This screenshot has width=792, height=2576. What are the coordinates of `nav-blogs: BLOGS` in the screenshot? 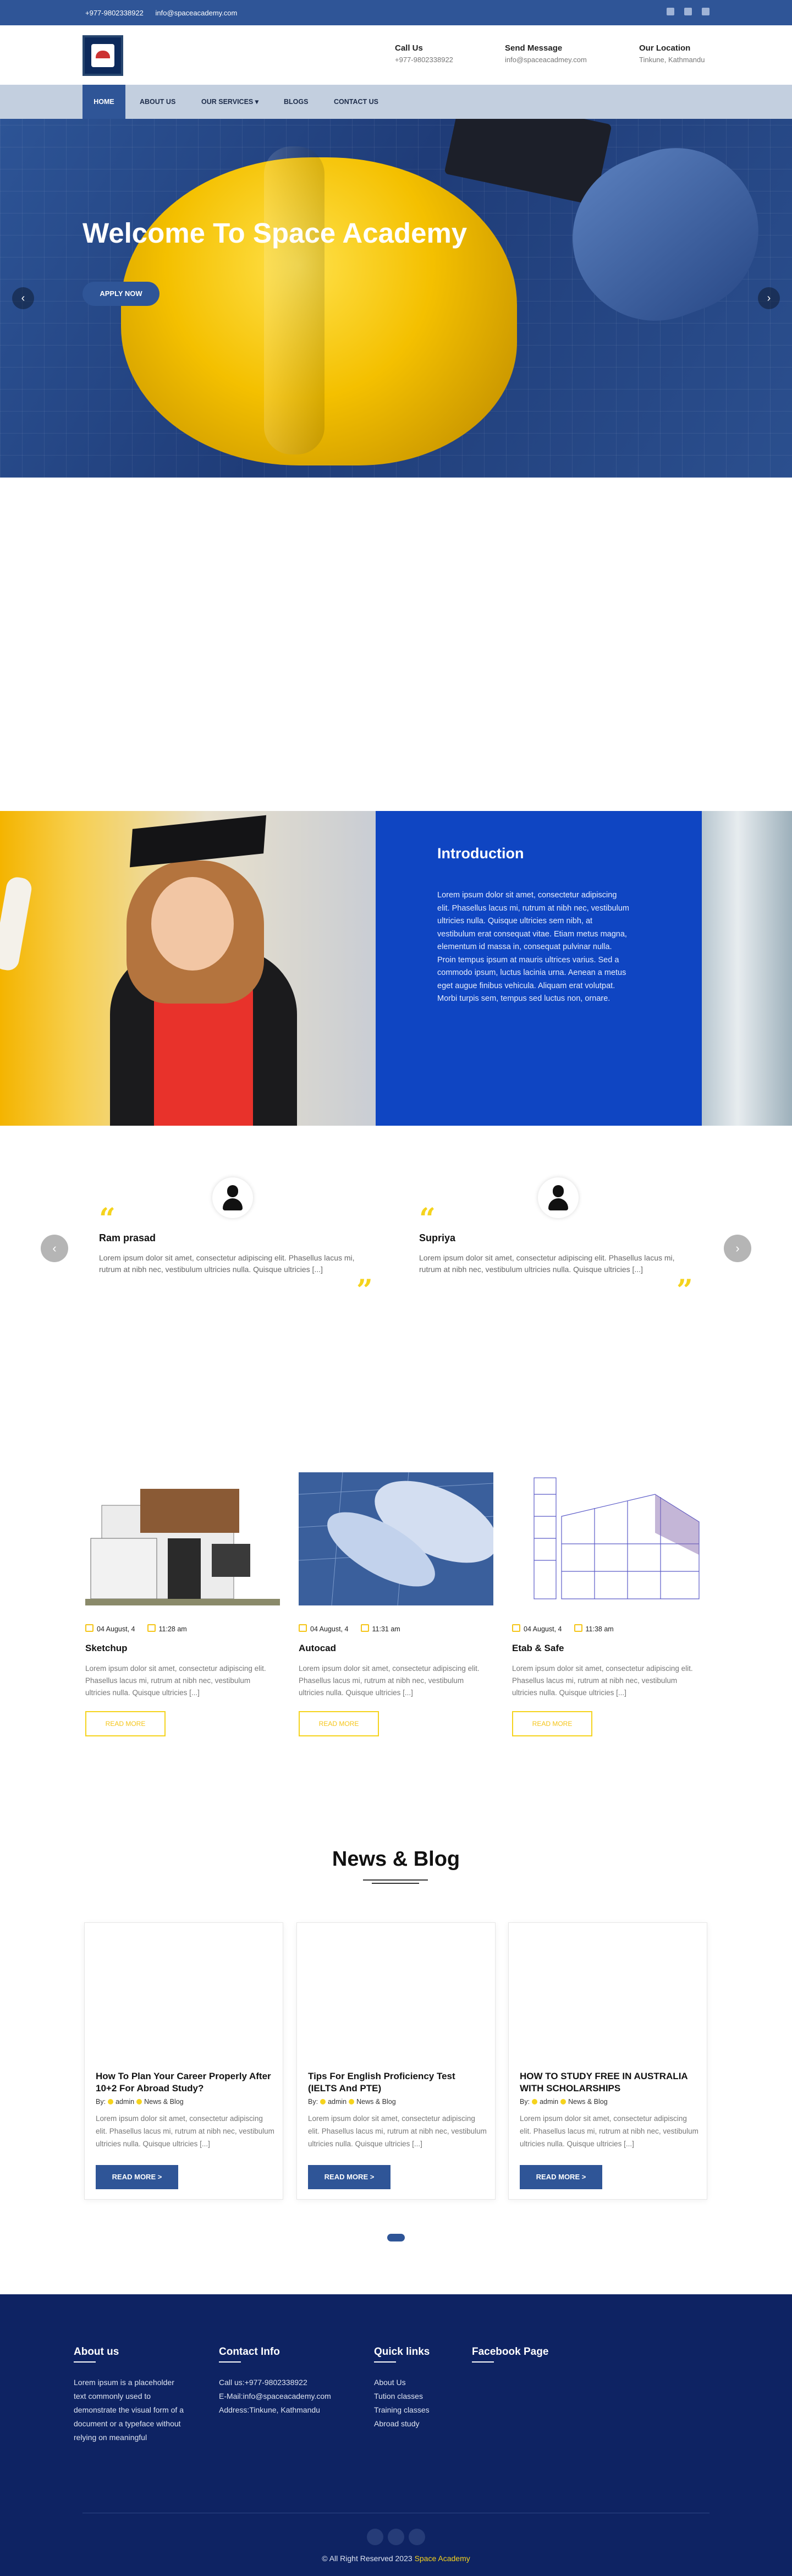 It's located at (296, 102).